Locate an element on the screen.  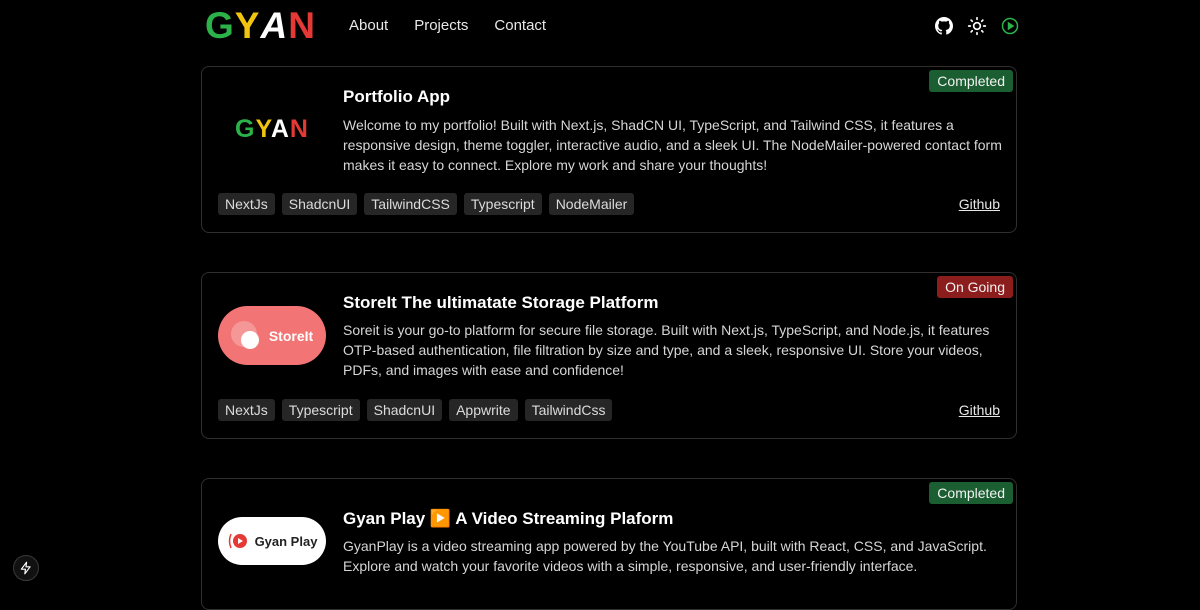
nav-contact-link: Contact is located at coordinates (520, 25).